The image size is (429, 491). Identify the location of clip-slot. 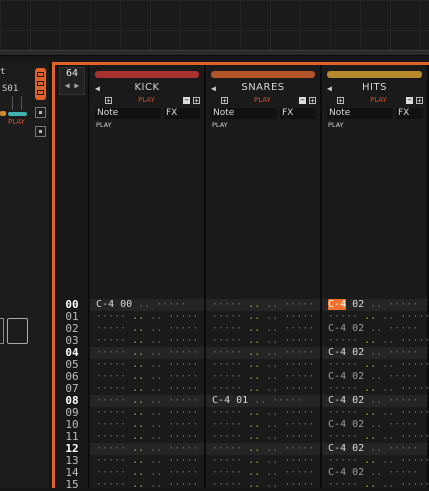
(17, 331).